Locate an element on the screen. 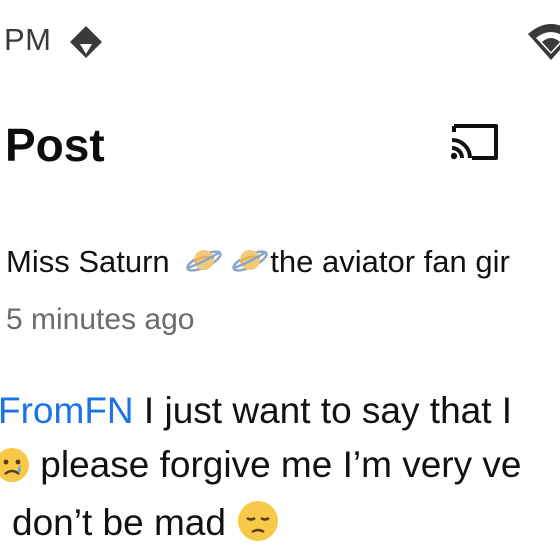 This screenshot has width=560, height=560. author-name: Miss Saturn the aviator fan gir is located at coordinates (258, 262).